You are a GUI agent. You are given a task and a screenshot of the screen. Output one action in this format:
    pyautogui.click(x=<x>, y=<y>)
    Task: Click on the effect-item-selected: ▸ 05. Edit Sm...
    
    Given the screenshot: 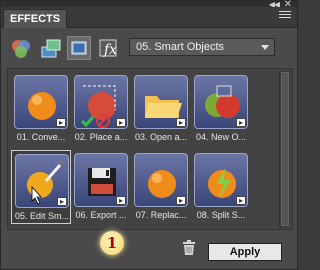 What is the action you would take?
    pyautogui.click(x=41, y=187)
    